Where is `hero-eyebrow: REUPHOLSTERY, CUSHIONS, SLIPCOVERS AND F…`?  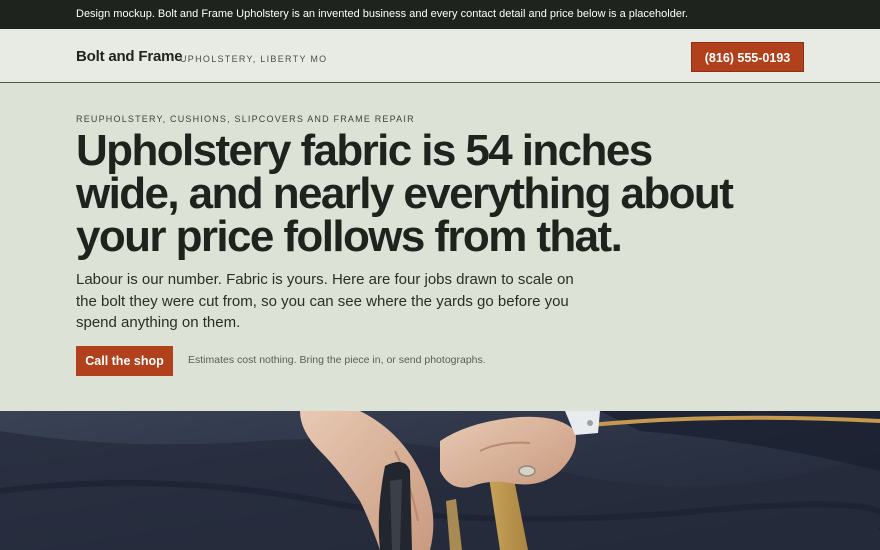 hero-eyebrow: REUPHOLSTERY, CUSHIONS, SLIPCOVERS AND F… is located at coordinates (245, 119).